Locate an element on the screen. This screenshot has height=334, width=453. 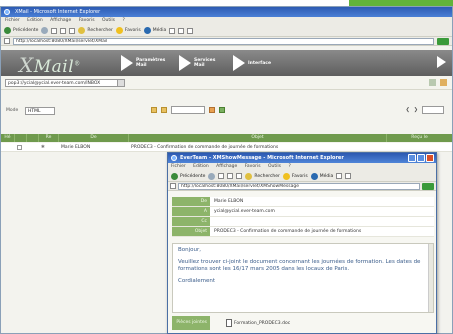
header-arrow-icon is located at coordinates (441, 62).